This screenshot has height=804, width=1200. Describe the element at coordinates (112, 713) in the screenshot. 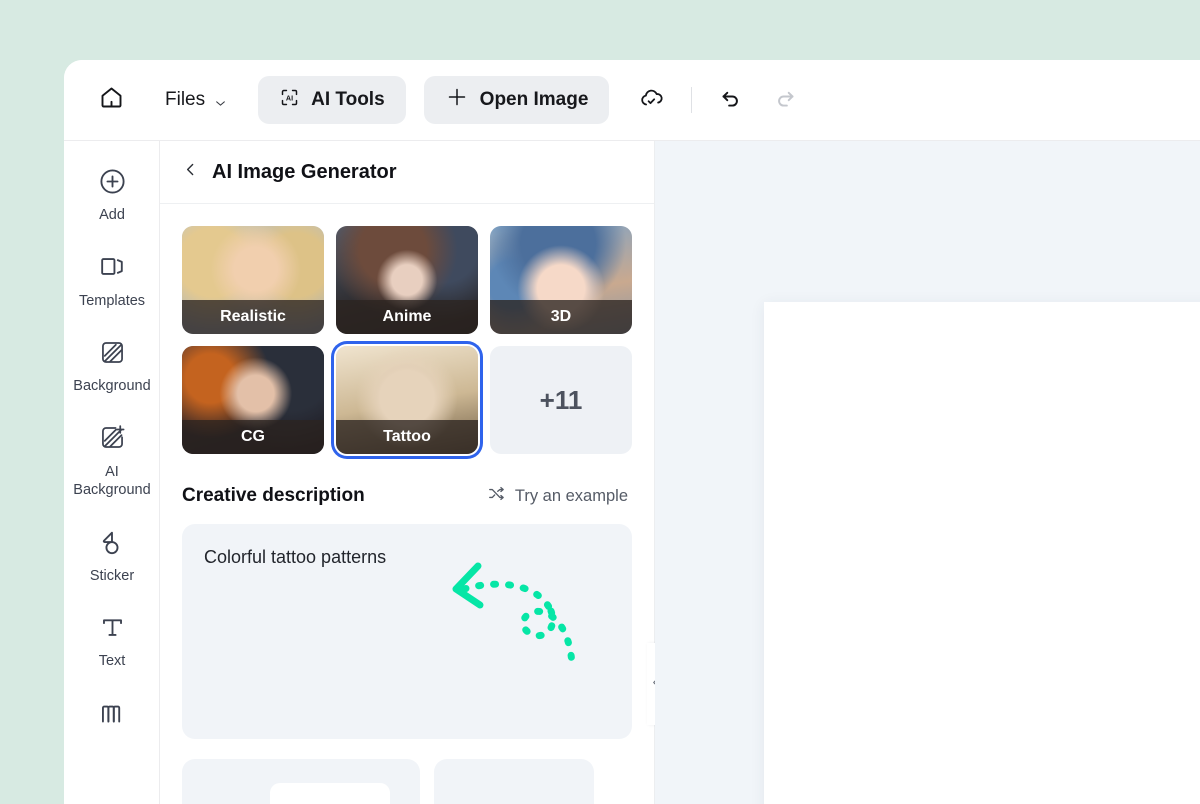

I see `elements-icon` at that location.